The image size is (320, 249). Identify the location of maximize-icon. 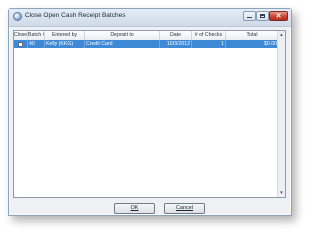
(262, 16).